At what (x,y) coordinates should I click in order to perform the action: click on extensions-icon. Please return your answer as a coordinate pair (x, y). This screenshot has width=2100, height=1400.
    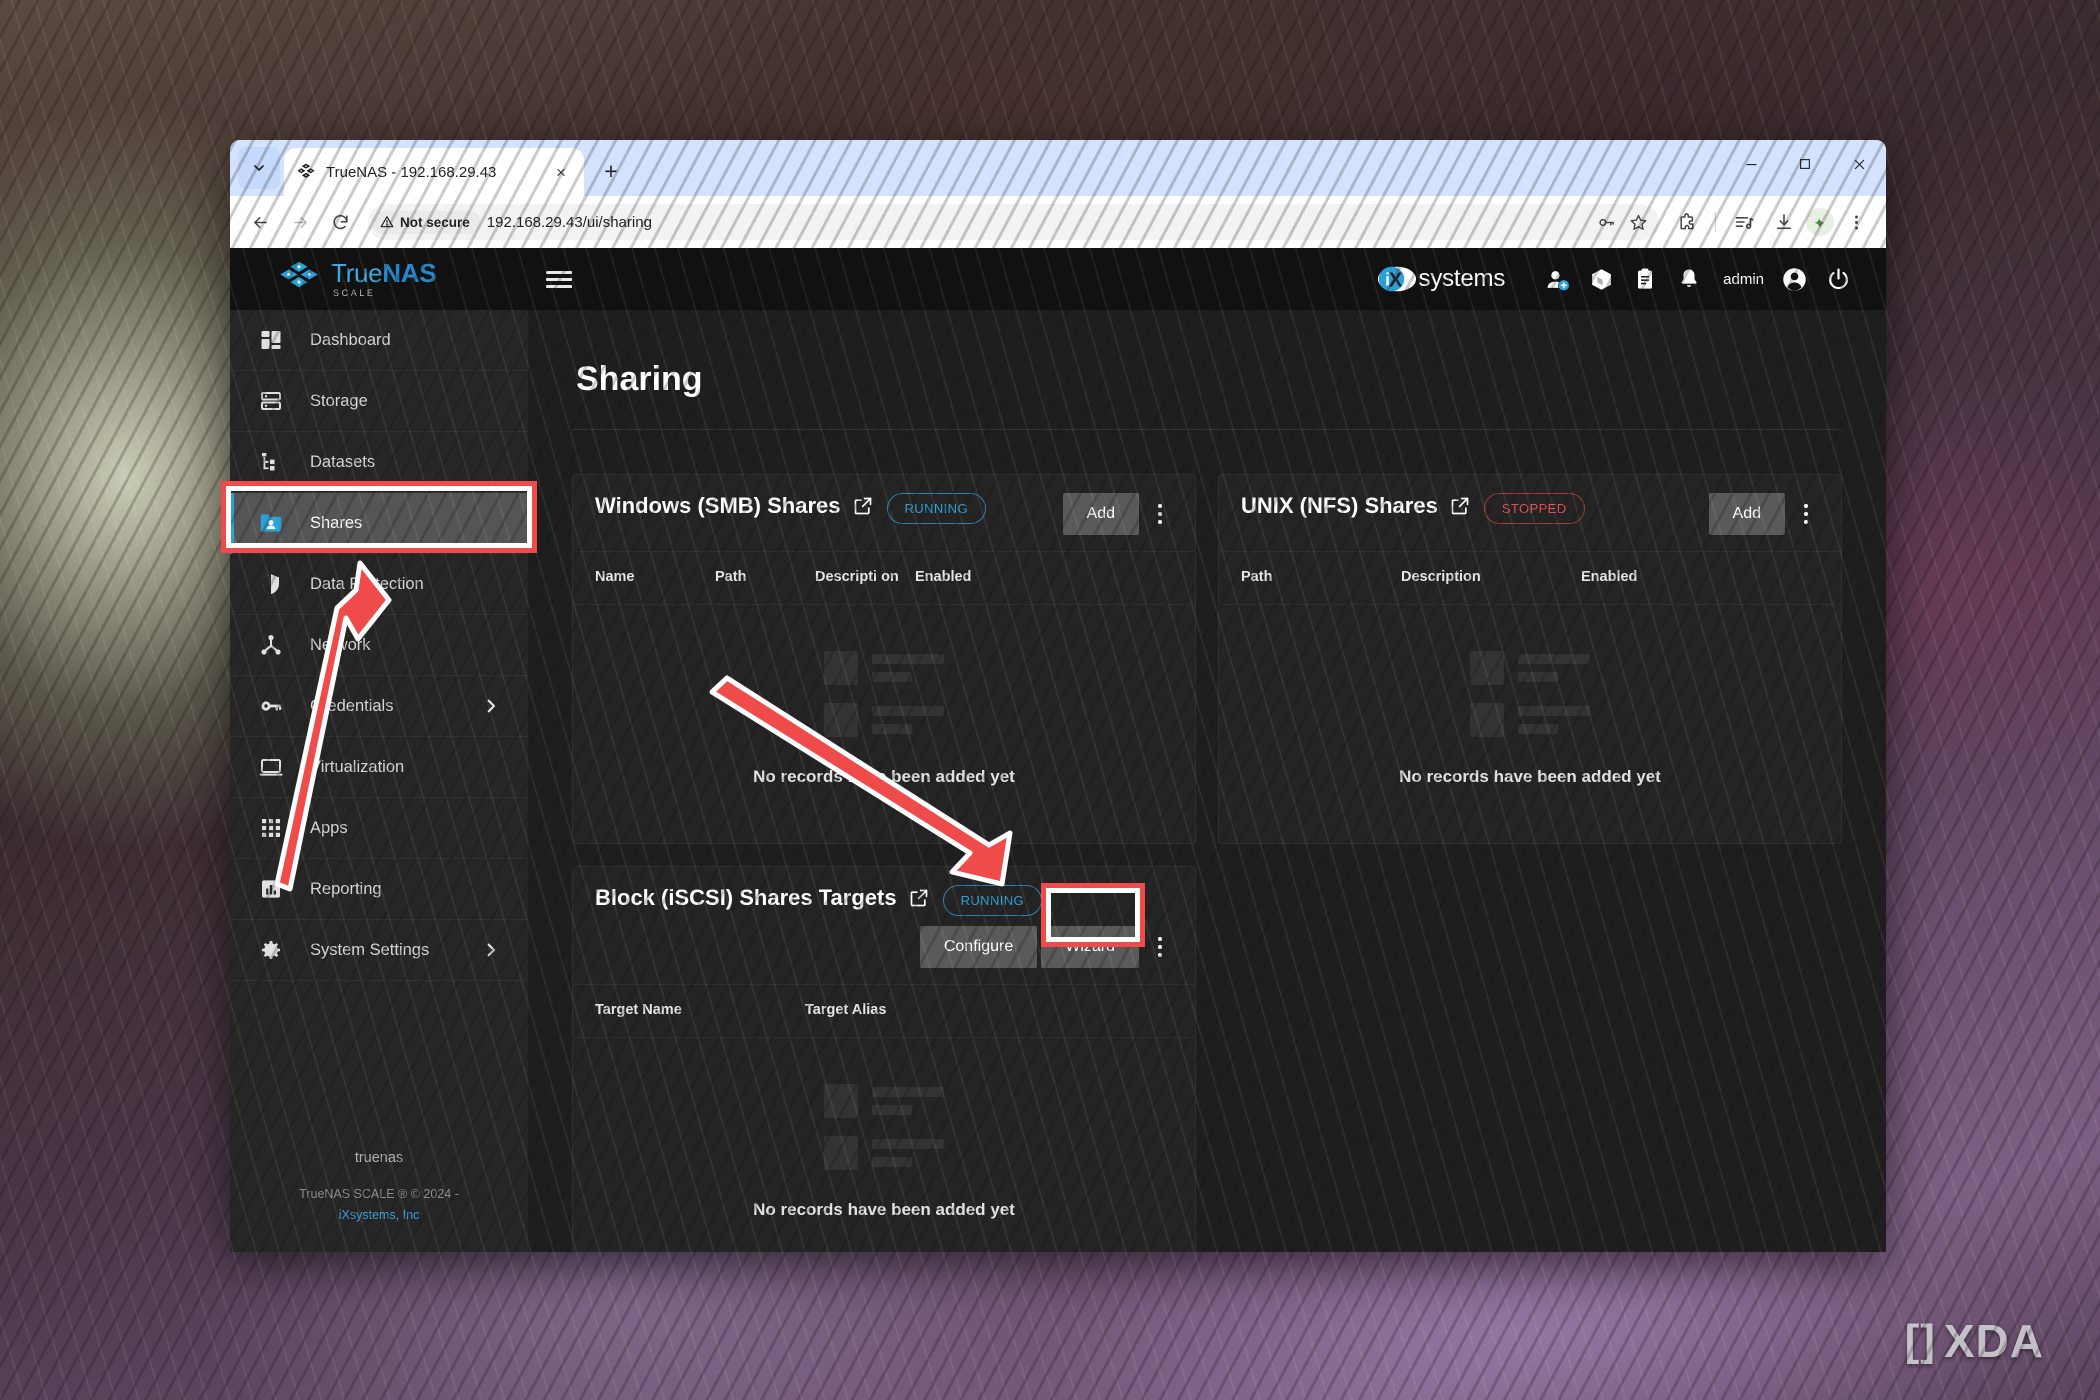
    Looking at the image, I should click on (1687, 222).